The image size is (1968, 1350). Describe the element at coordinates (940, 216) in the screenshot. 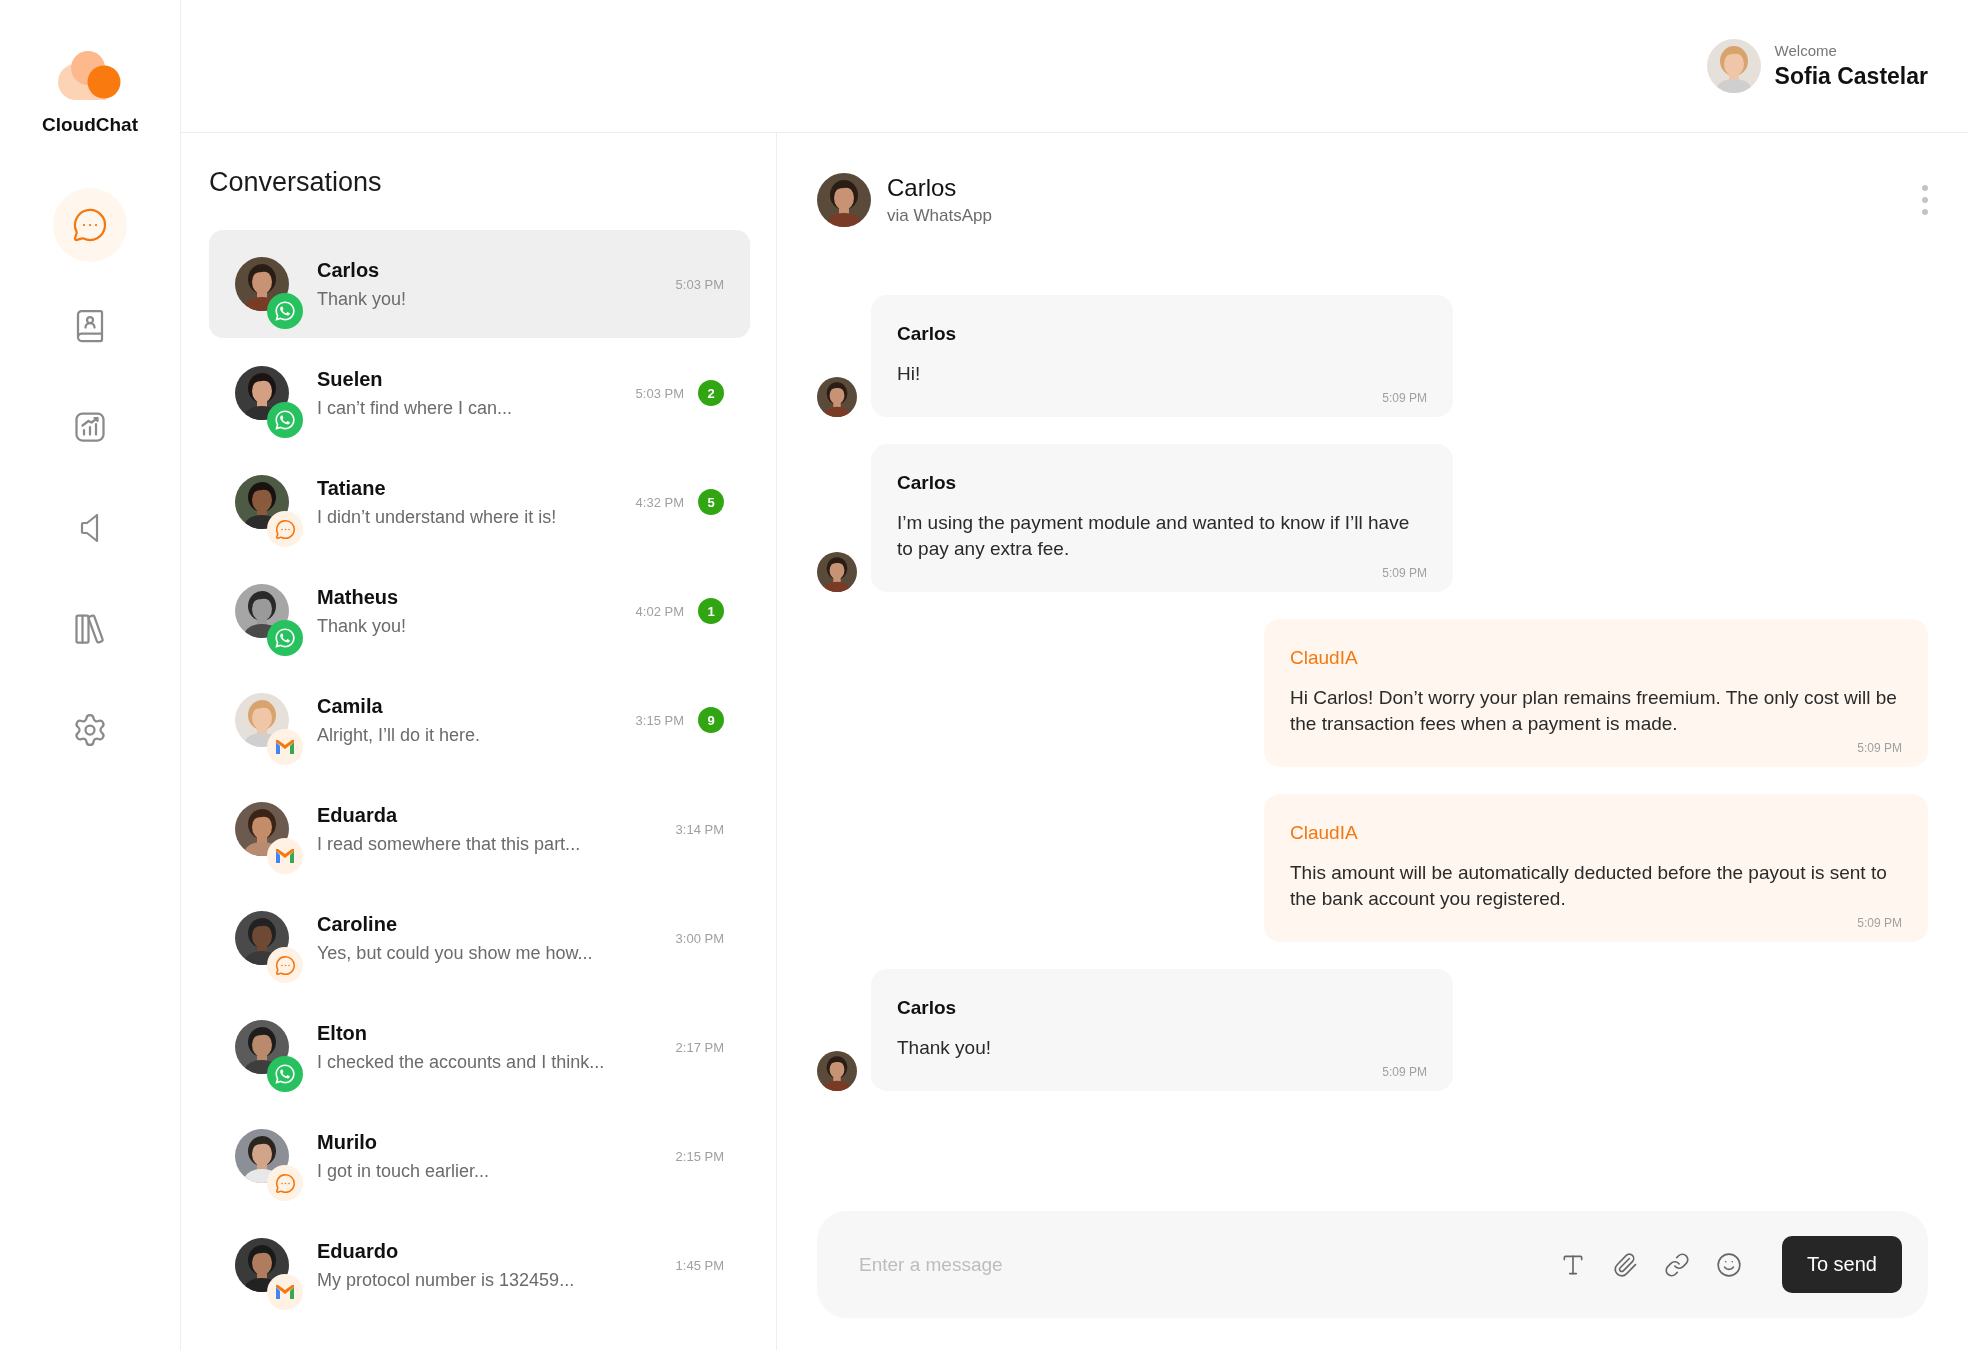

I see `channel-label: via WhatsApp` at that location.